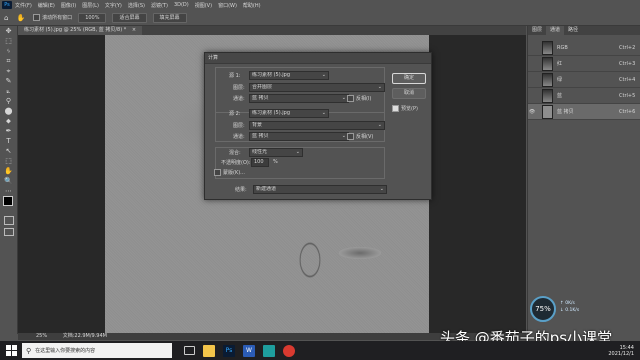 This screenshot has width=640, height=360. I want to click on eraser-tool-icon: ⬤, so click(8, 111).